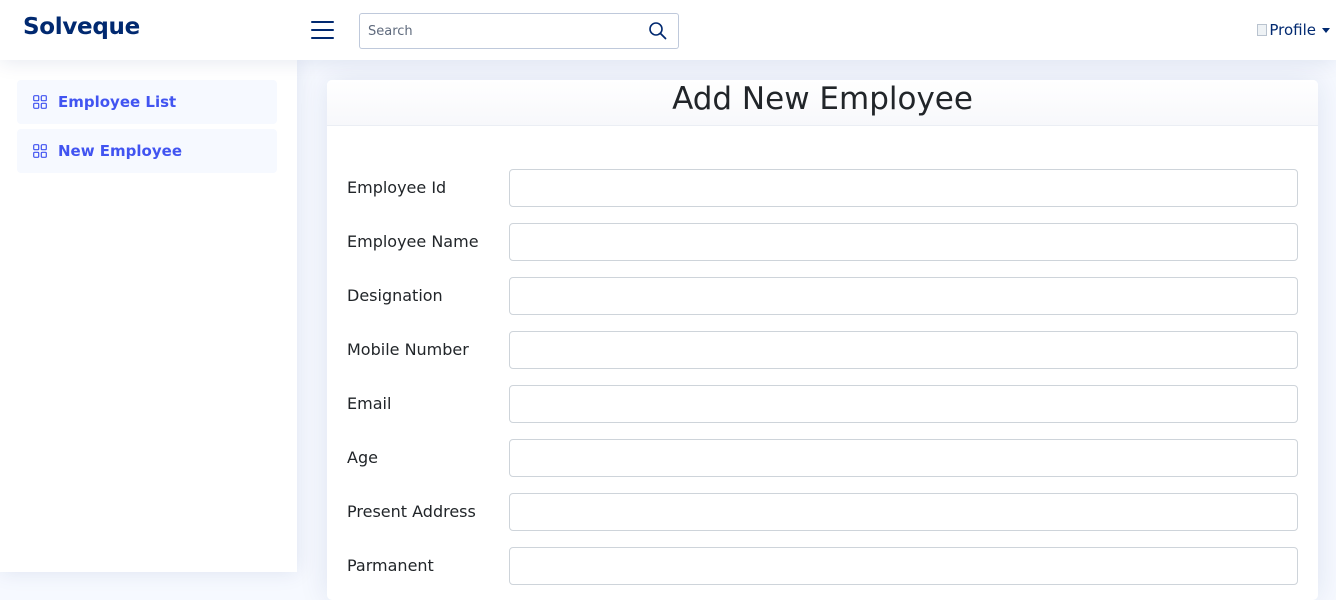  I want to click on present-address-field, so click(903, 512).